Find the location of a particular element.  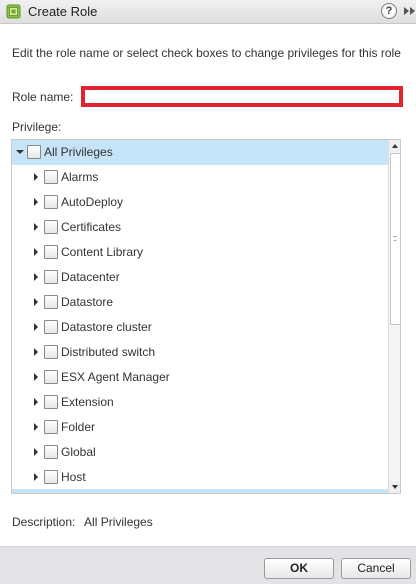

help-button: ? is located at coordinates (389, 11).